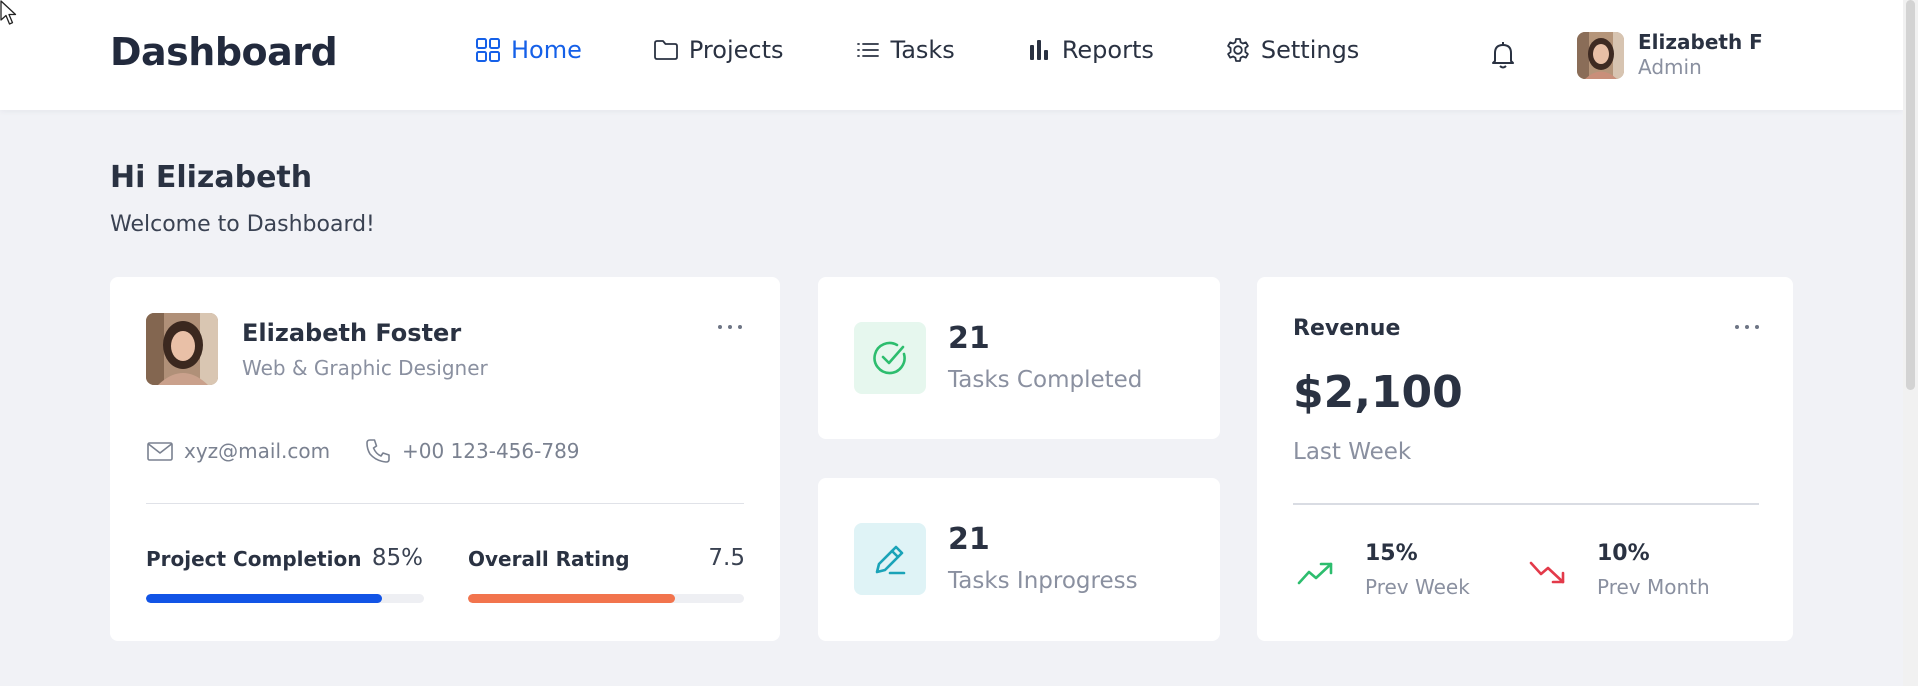 The height and width of the screenshot is (686, 1918). Describe the element at coordinates (1623, 553) in the screenshot. I see `prev-month-value: 10%` at that location.